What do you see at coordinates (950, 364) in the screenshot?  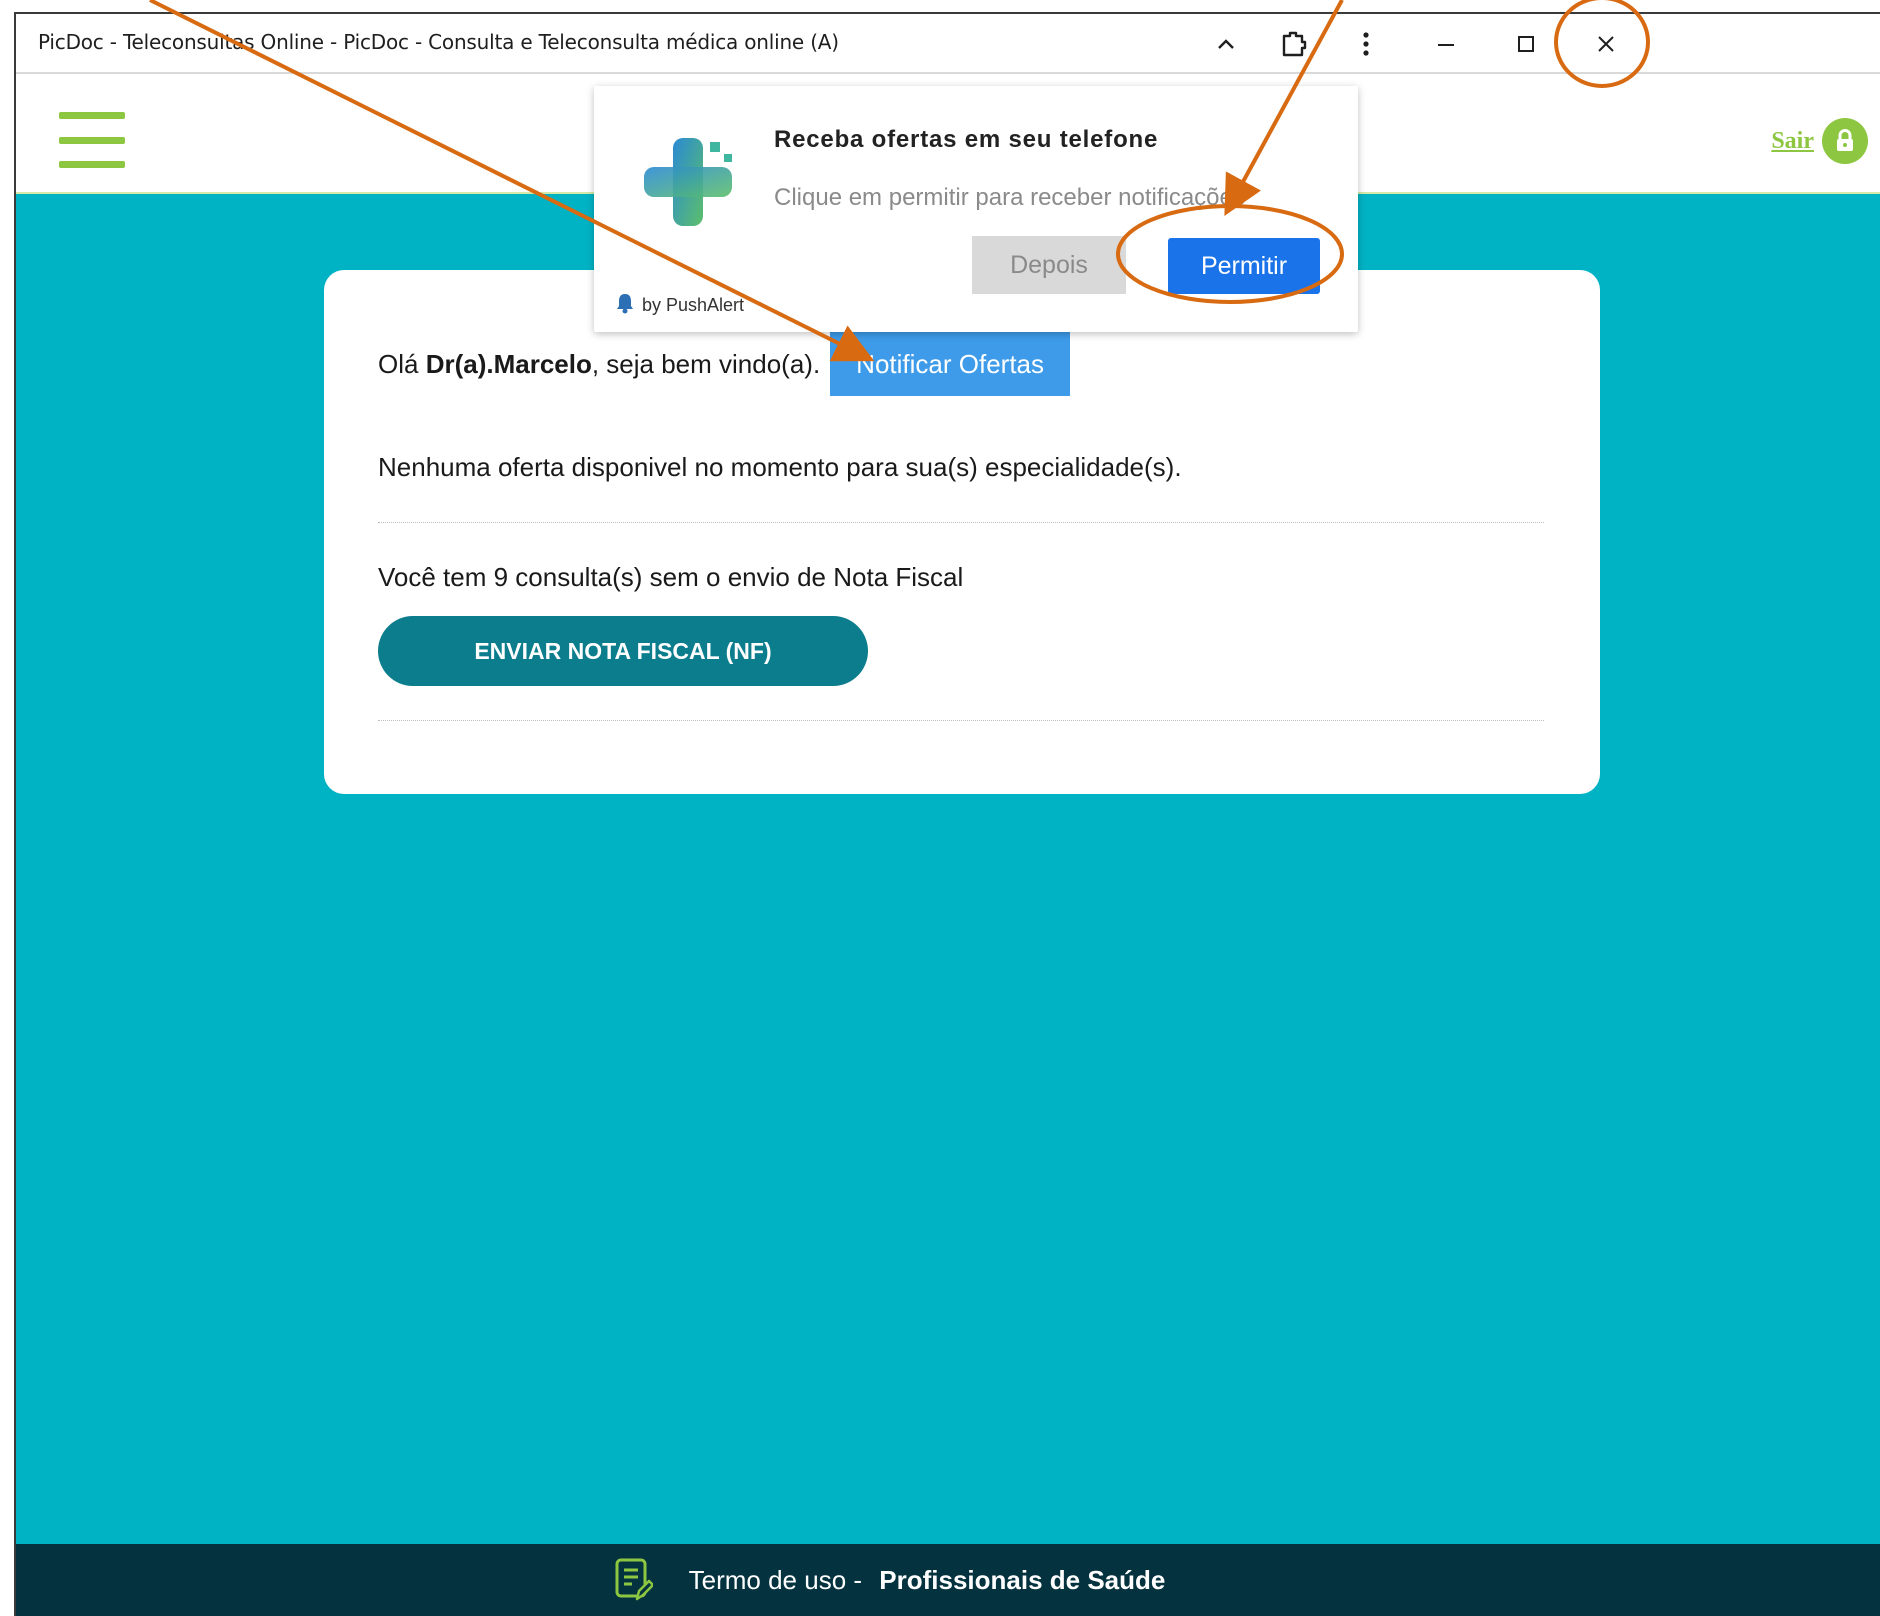 I see `notify-offers-button: Notificar Ofertas` at bounding box center [950, 364].